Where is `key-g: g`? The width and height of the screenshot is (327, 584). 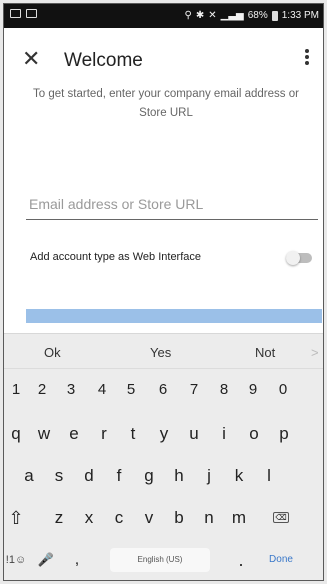 key-g: g is located at coordinates (149, 476).